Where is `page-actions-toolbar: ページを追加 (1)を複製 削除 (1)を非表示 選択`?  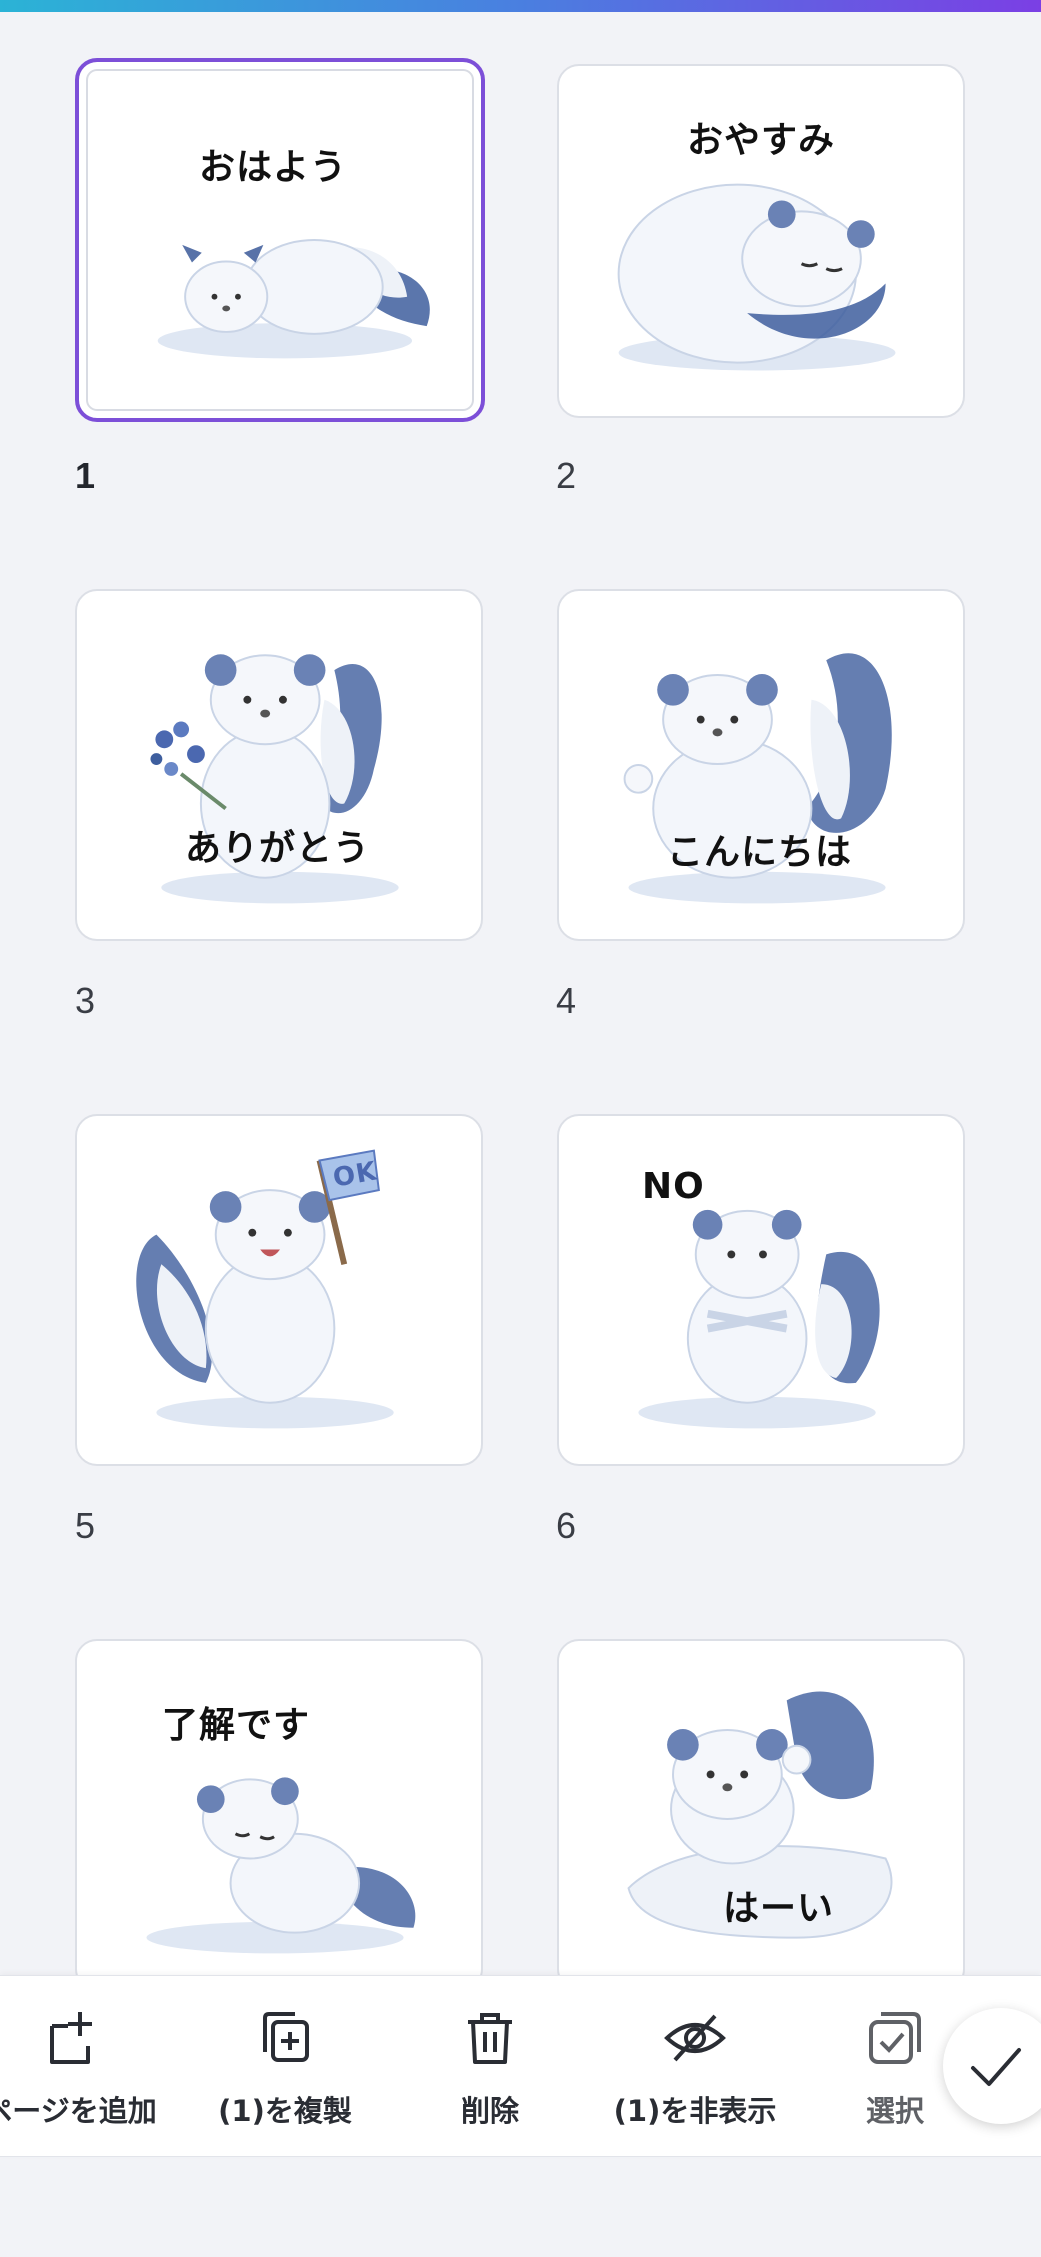
page-actions-toolbar: ページを追加 (1)を複製 削除 (1)を非表示 選択 is located at coordinates (520, 2066).